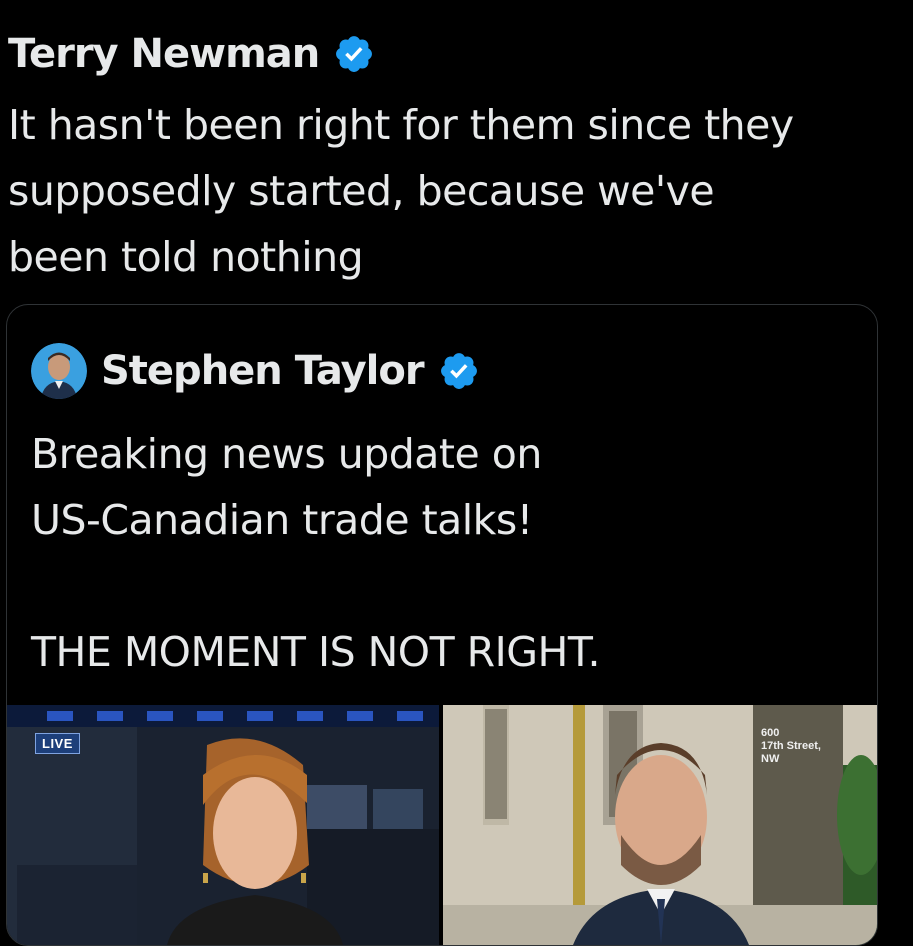 This screenshot has width=913, height=946. Describe the element at coordinates (57, 743) in the screenshot. I see `live-badge: LIVE` at that location.